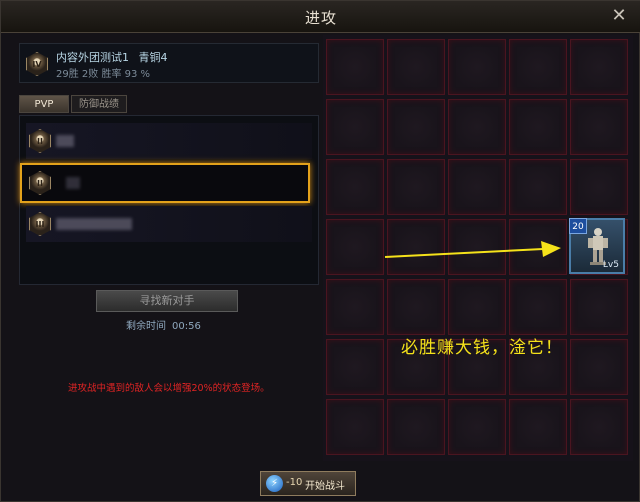 This screenshot has height=502, width=640. Describe the element at coordinates (153, 57) in the screenshot. I see `player-guild: 青铜4` at that location.